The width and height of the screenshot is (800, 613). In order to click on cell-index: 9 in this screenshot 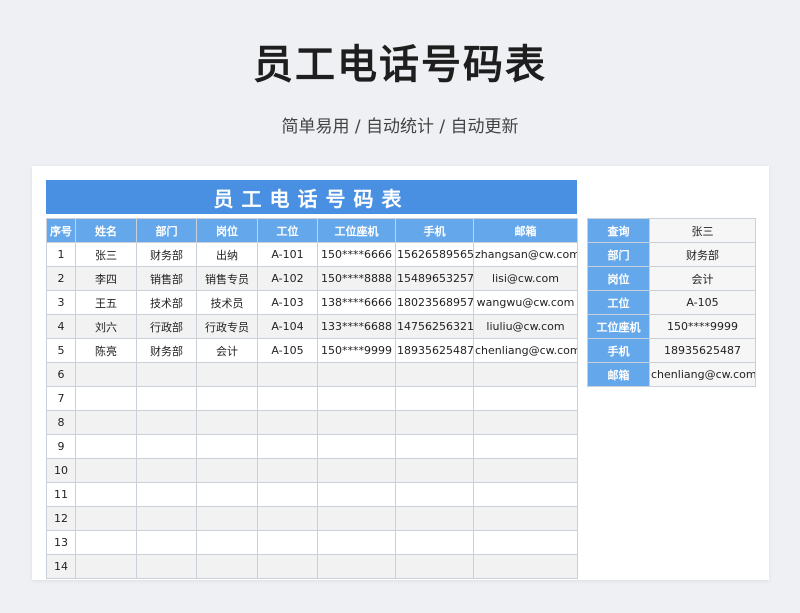, I will do `click(61, 446)`.